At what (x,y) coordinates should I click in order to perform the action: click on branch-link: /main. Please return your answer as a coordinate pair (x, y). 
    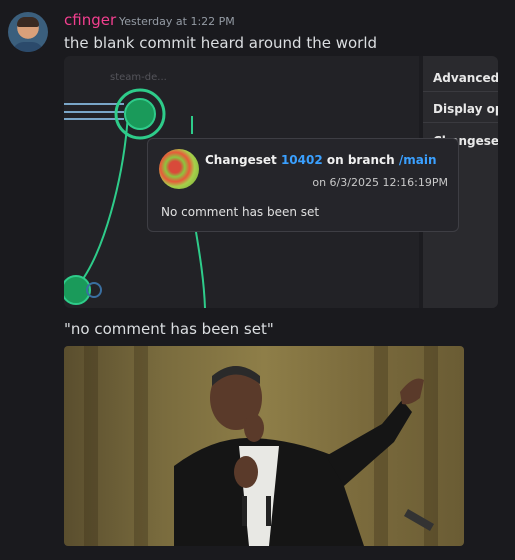
    Looking at the image, I should click on (418, 160).